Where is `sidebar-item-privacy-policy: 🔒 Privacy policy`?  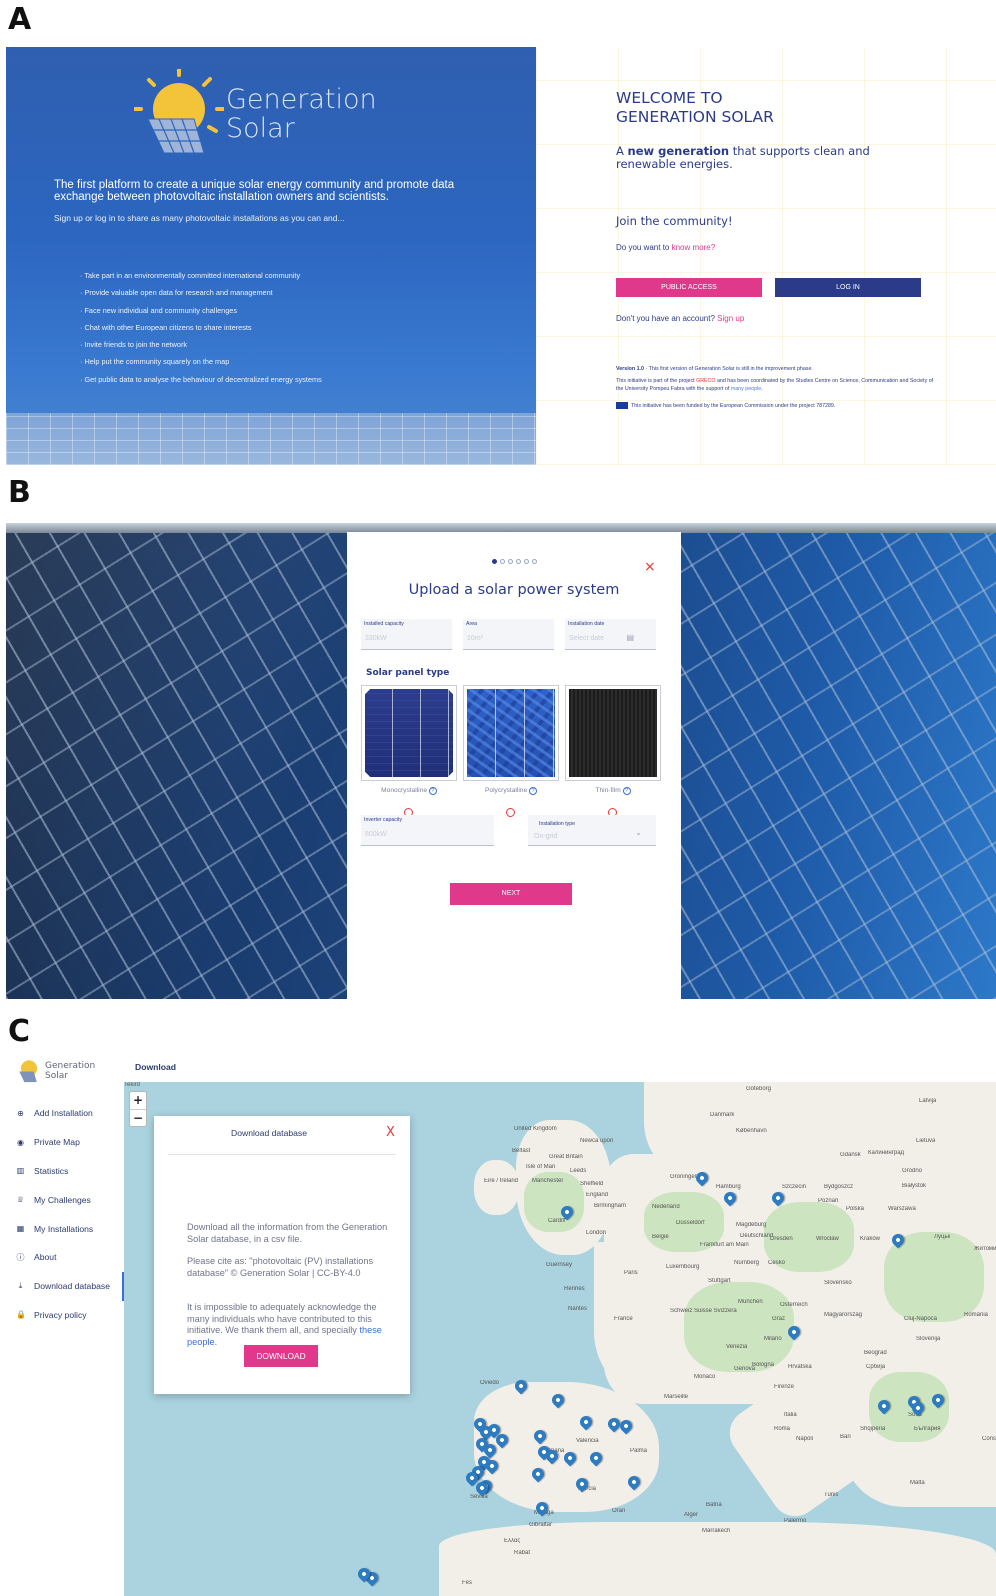
sidebar-item-privacy-policy: 🔒 Privacy policy is located at coordinates (62, 1315).